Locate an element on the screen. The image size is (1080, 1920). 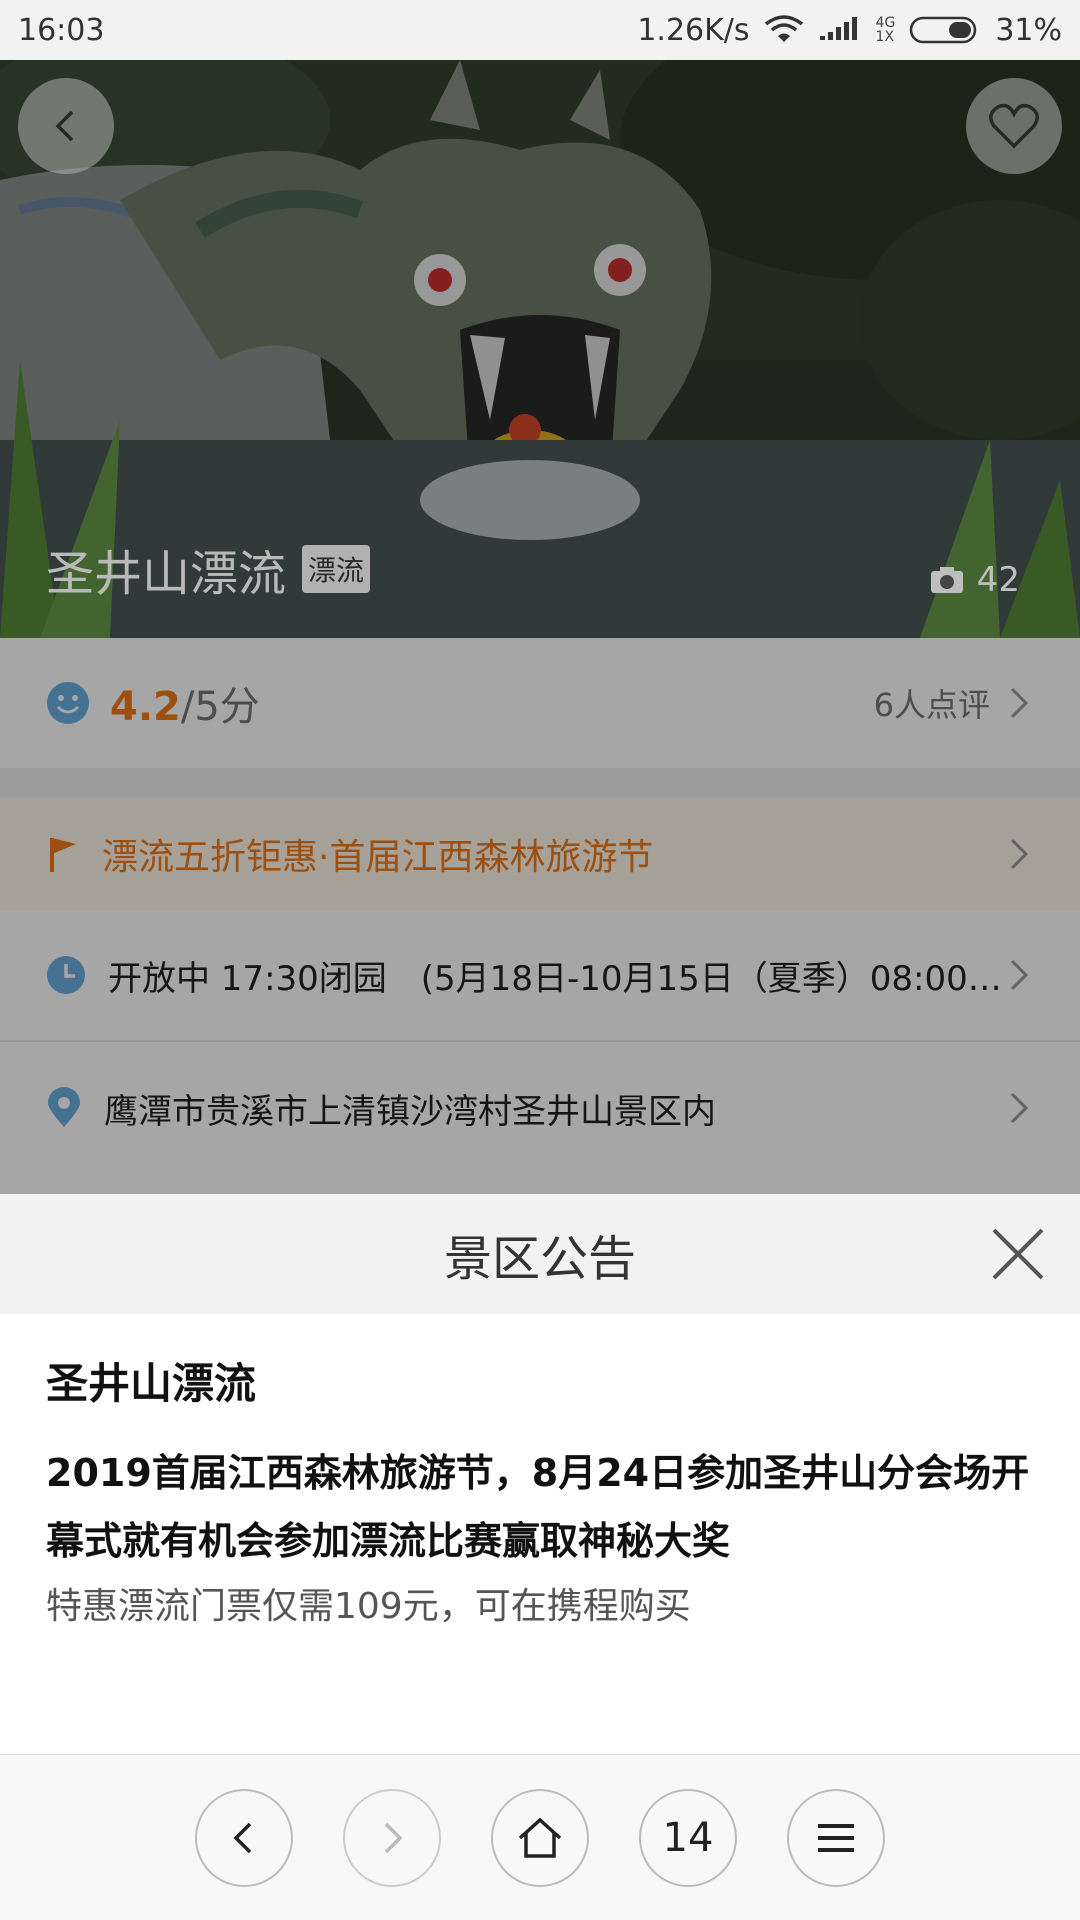
battery-percent: 31% is located at coordinates (1028, 30).